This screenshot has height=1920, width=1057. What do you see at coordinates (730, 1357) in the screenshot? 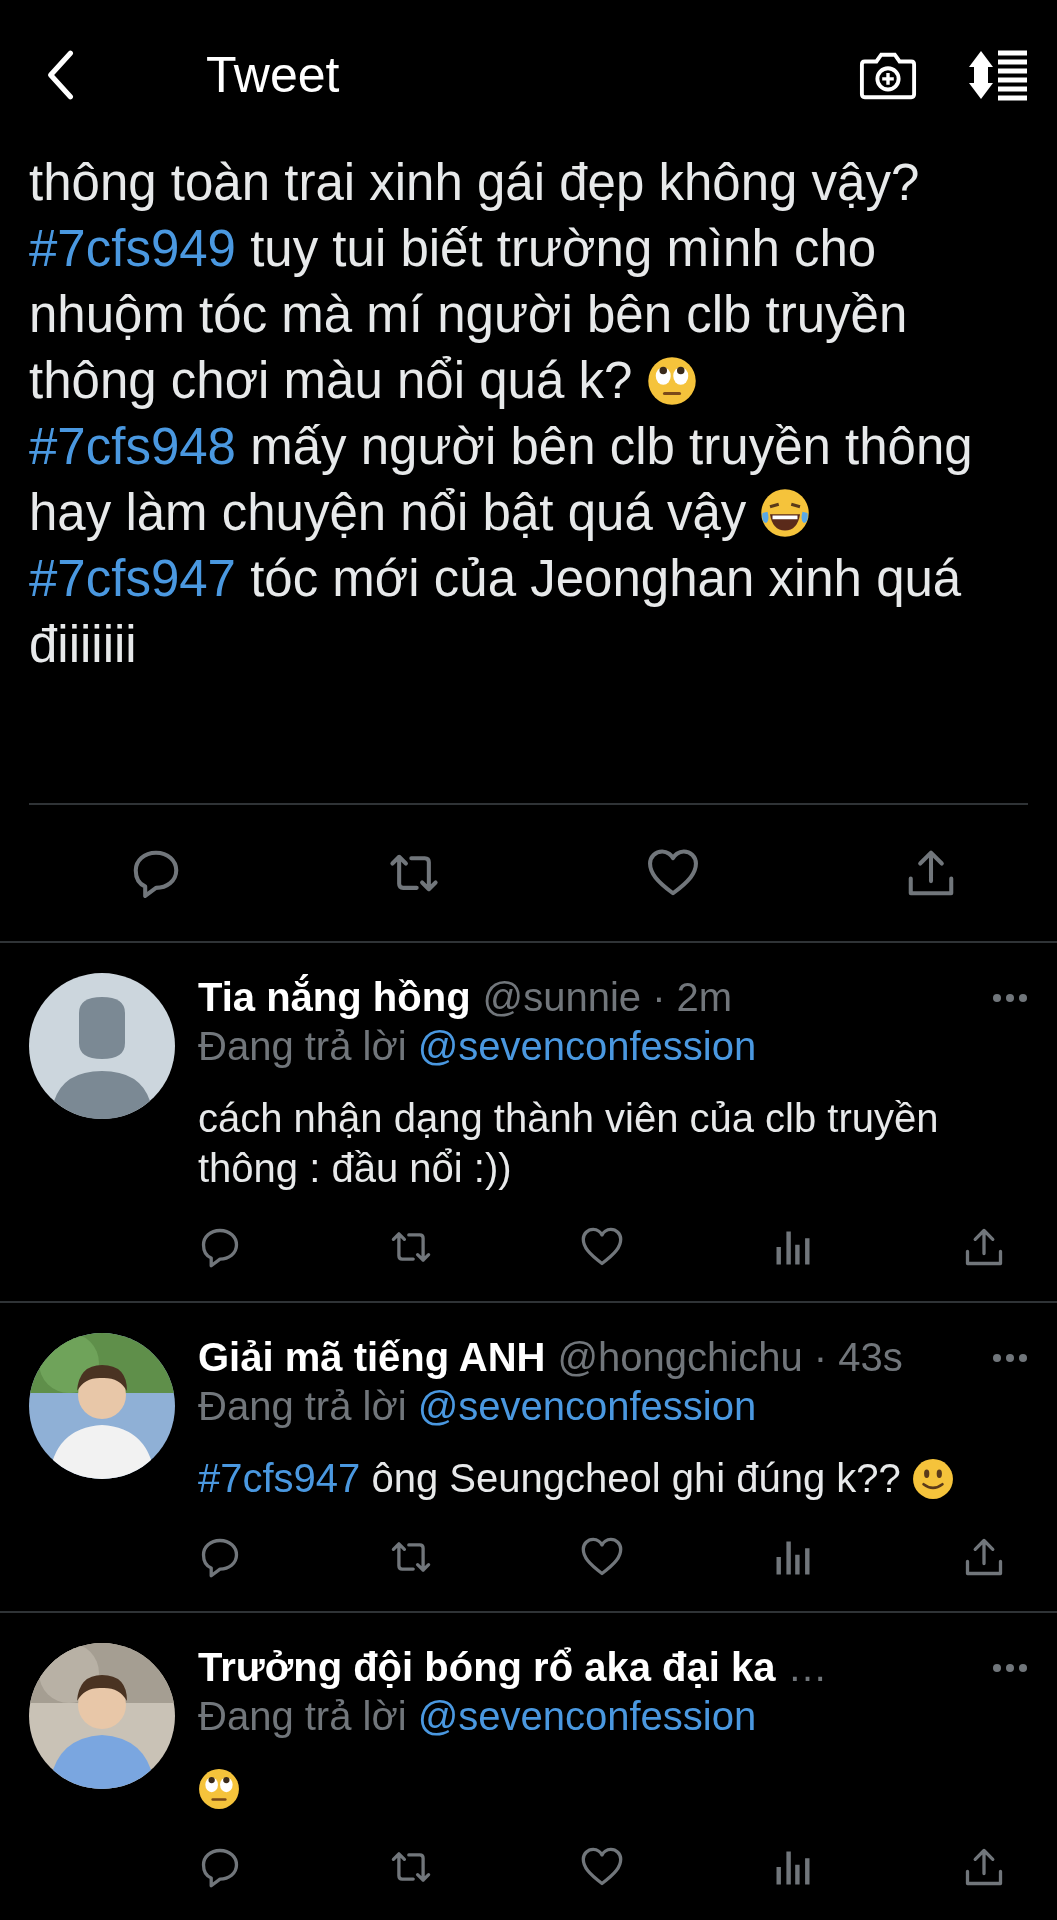
I see `author-meta: @hongchichu · 43s` at bounding box center [730, 1357].